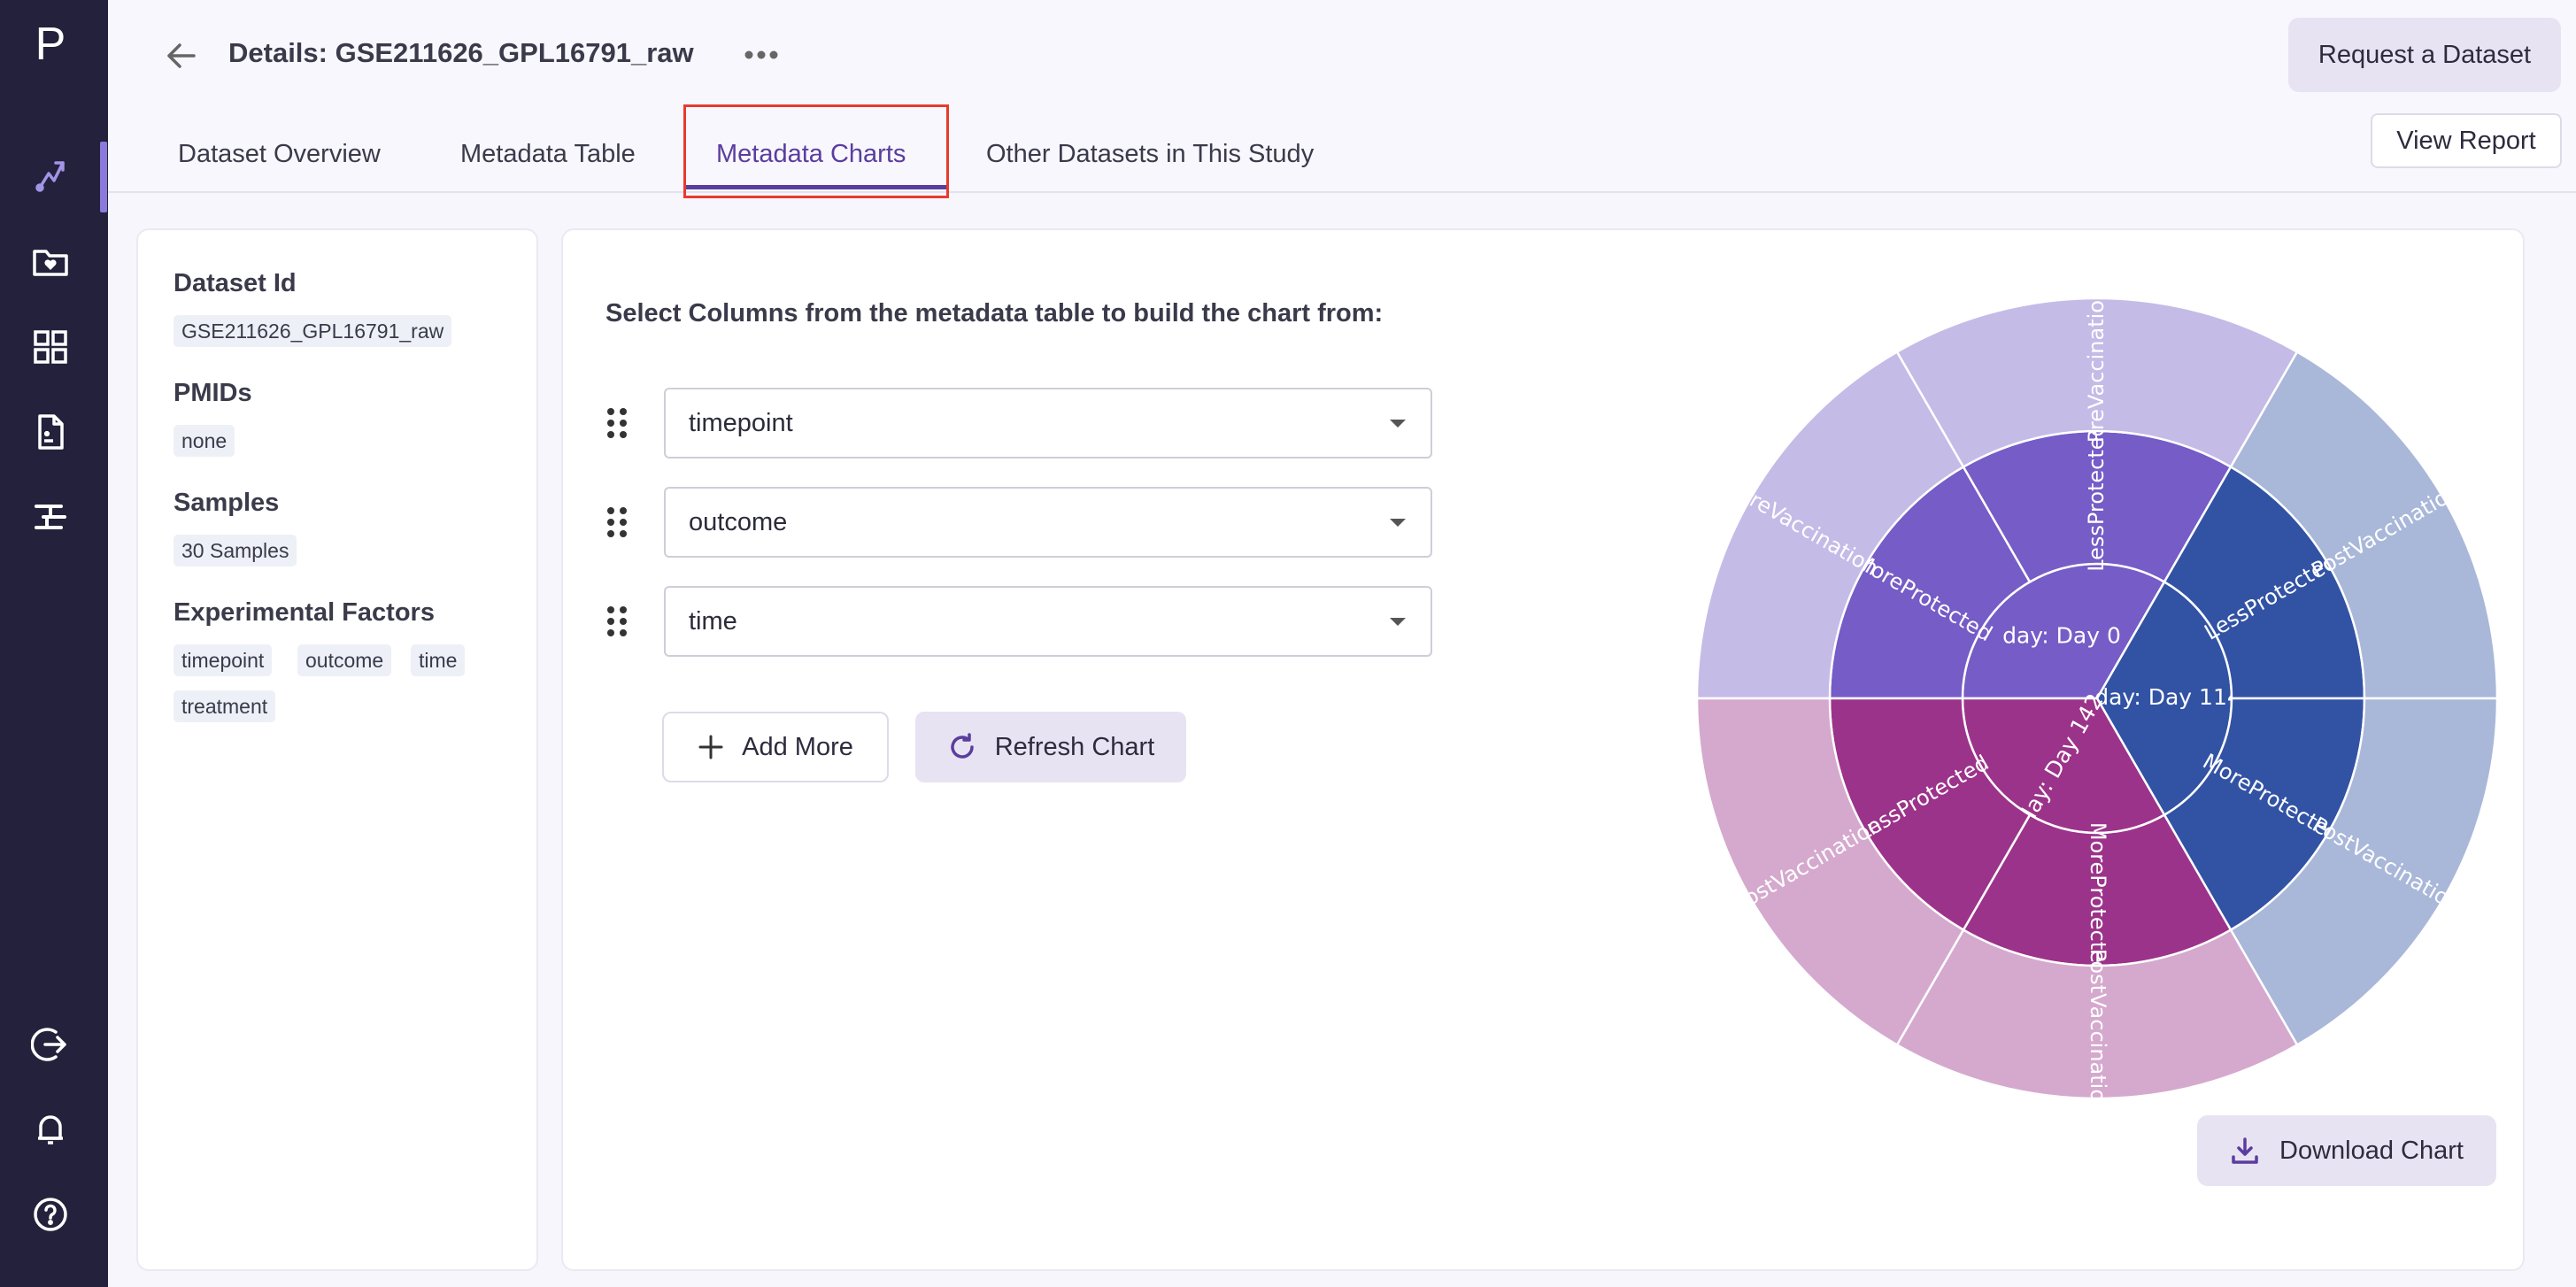 The image size is (2576, 1287). I want to click on pipeline-icon, so click(50, 516).